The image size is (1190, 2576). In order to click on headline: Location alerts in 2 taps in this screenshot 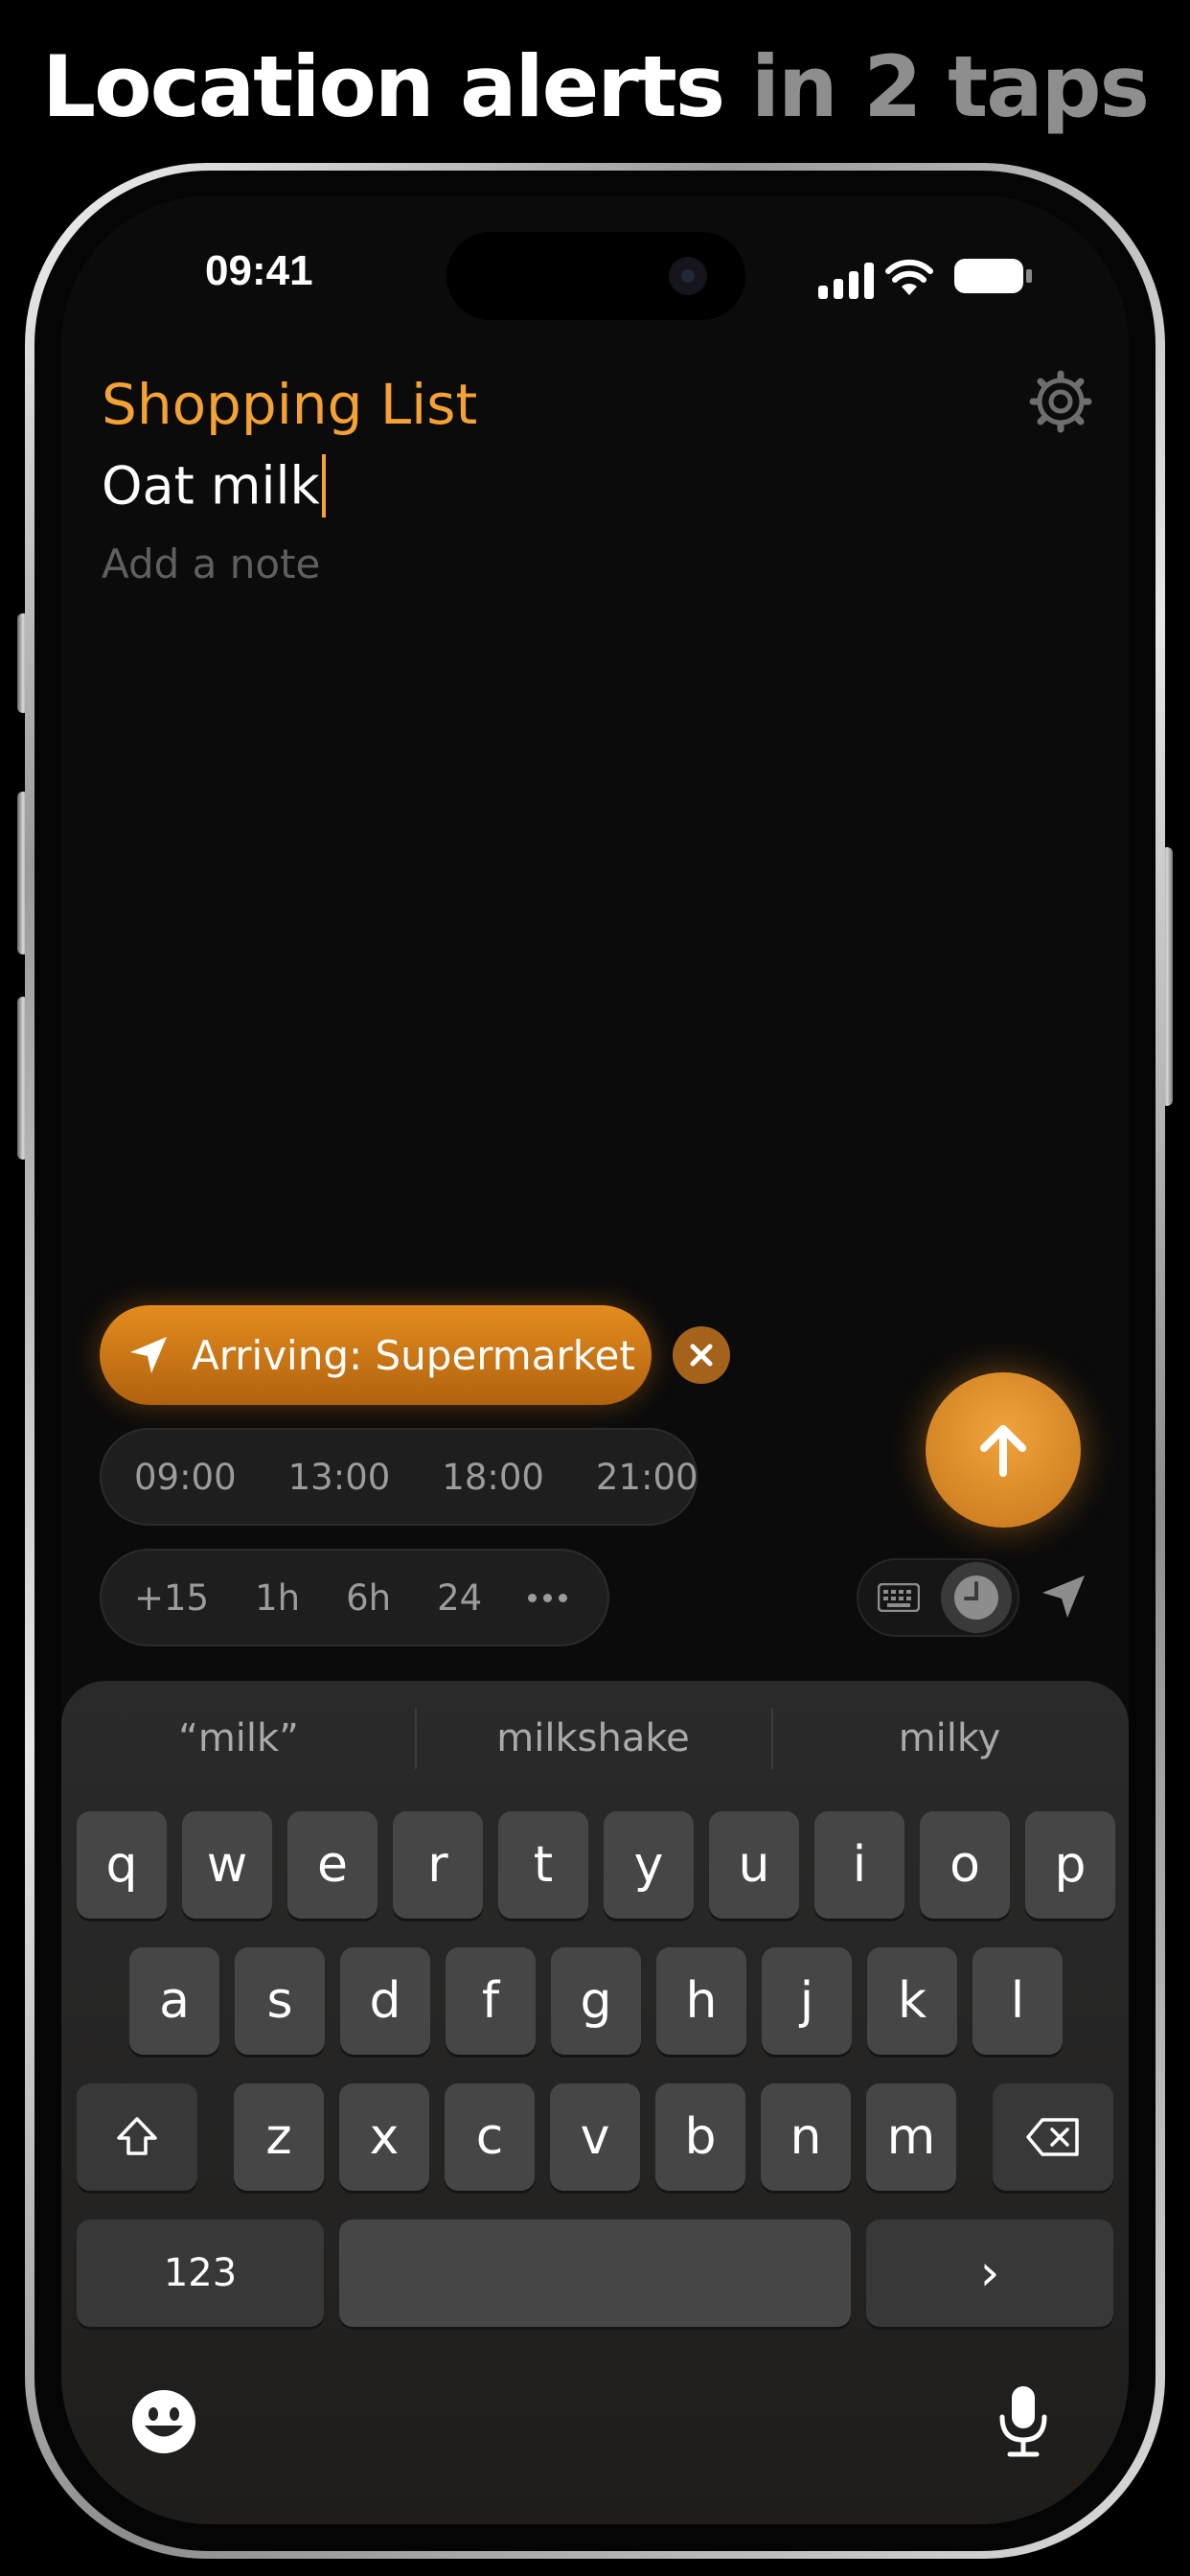, I will do `click(595, 87)`.